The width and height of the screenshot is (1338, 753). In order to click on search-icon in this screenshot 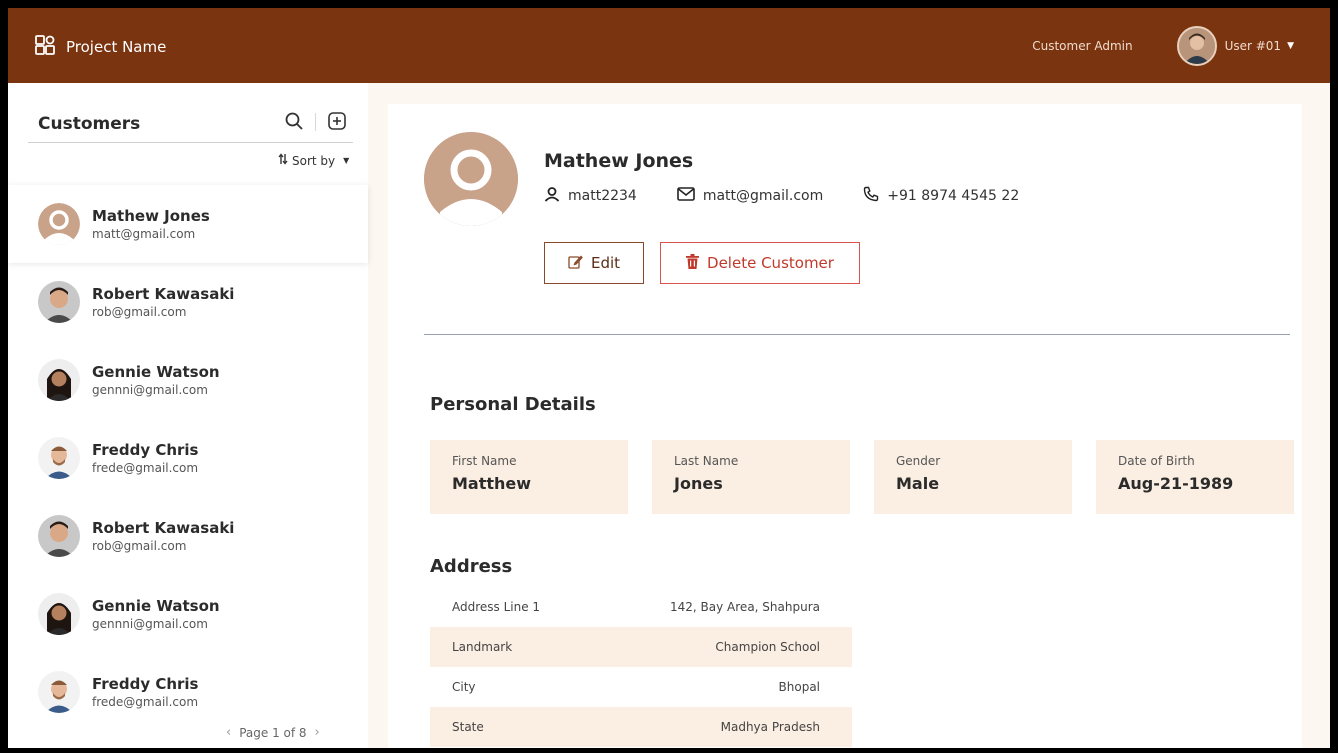, I will do `click(294, 123)`.